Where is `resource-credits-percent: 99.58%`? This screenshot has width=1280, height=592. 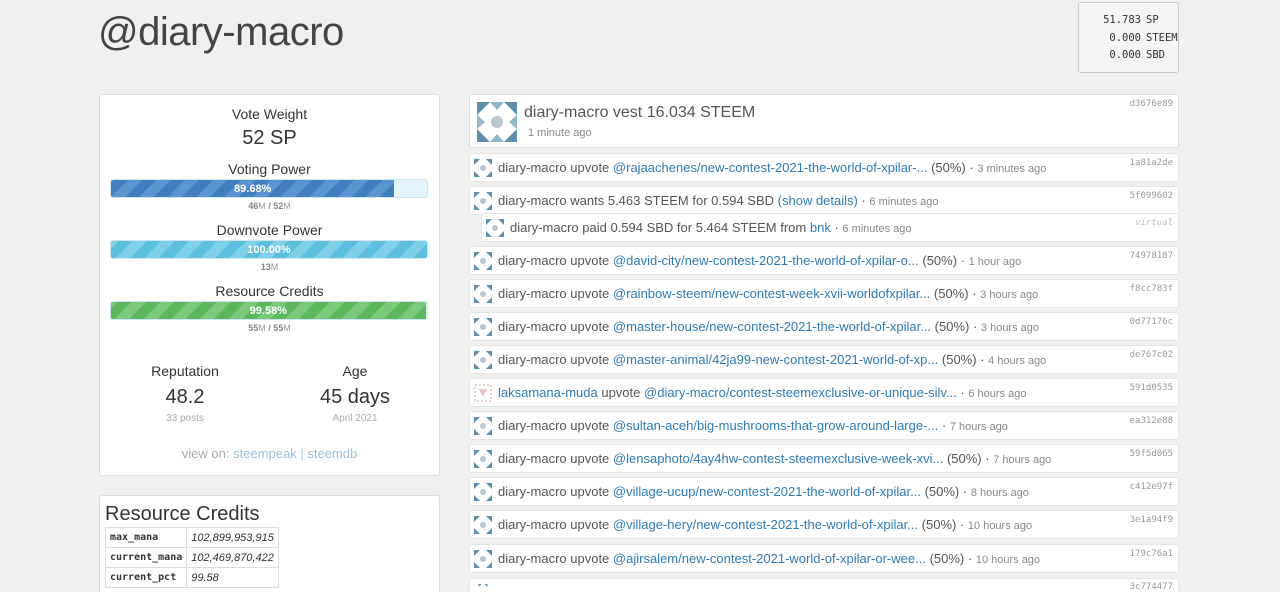 resource-credits-percent: 99.58% is located at coordinates (268, 310).